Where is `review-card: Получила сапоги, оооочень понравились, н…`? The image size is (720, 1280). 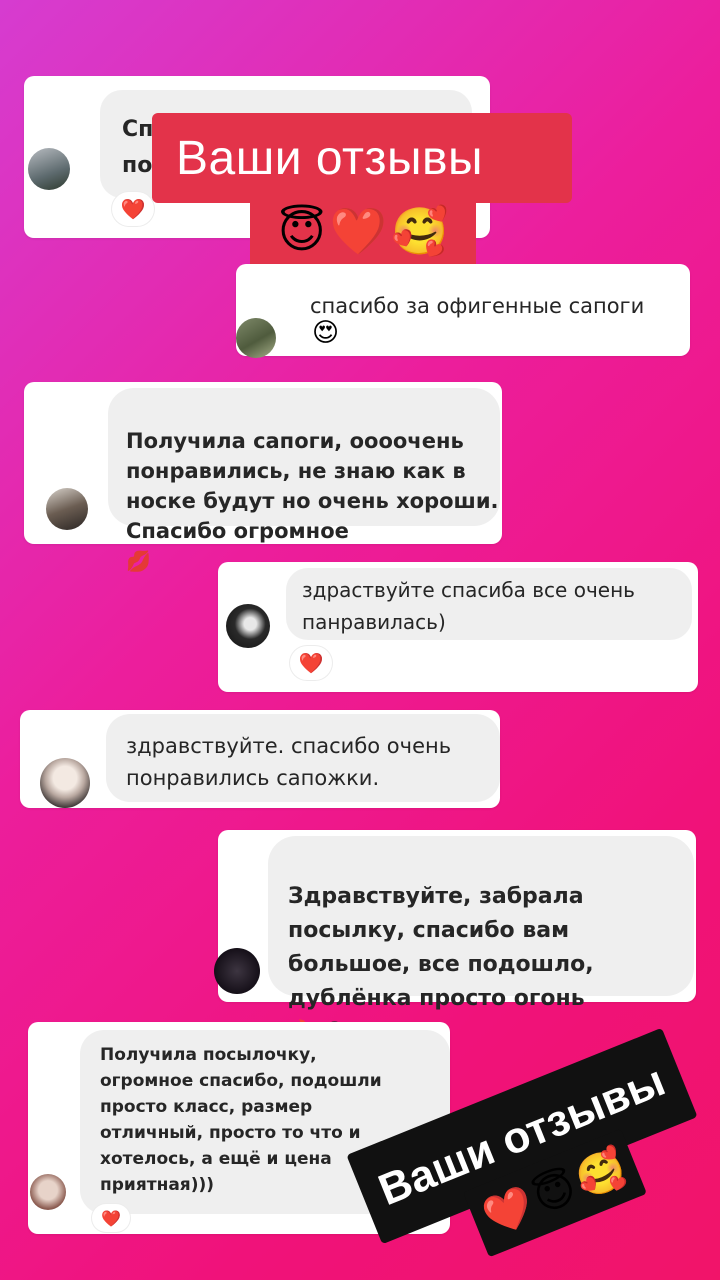 review-card: Получила сапоги, оооочень понравились, н… is located at coordinates (263, 476).